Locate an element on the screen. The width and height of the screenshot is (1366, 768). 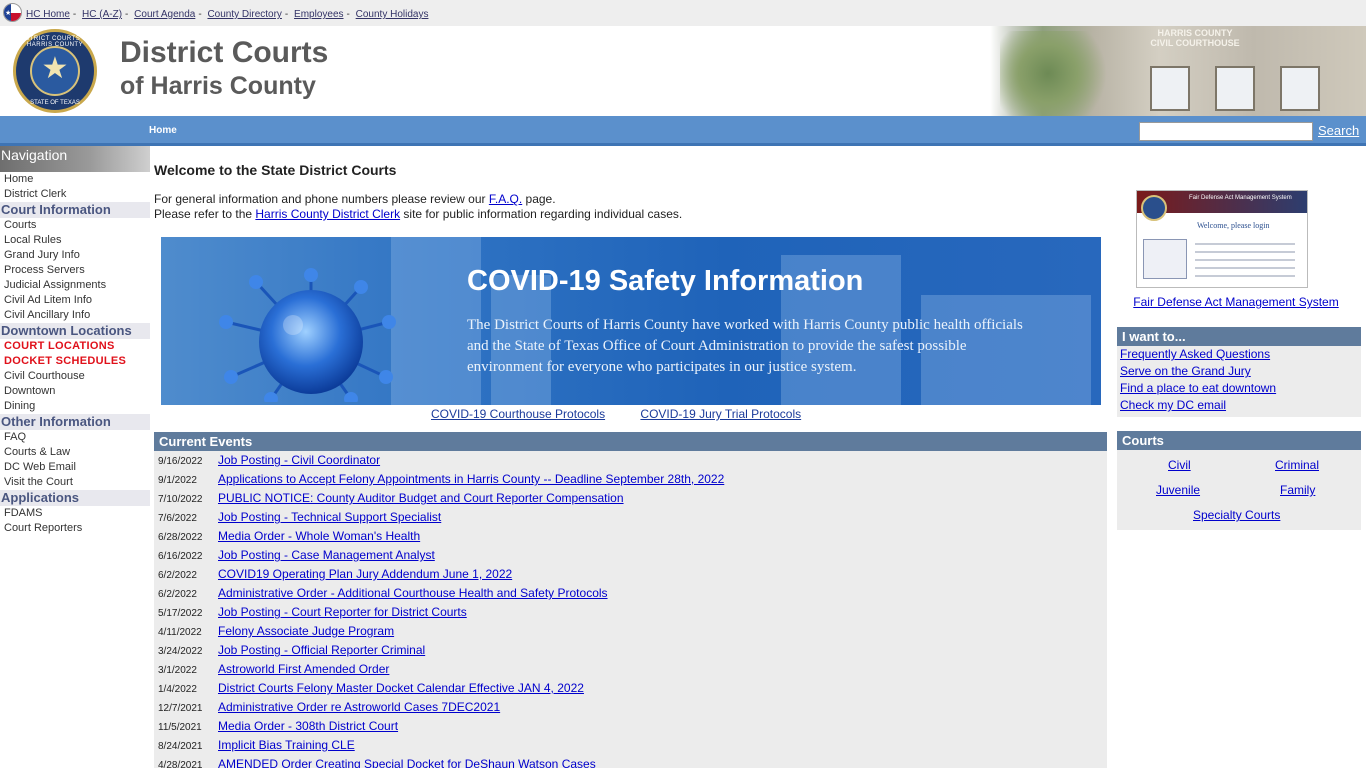
sidebar-item-district-clerk: District Clerk is located at coordinates (75, 194).